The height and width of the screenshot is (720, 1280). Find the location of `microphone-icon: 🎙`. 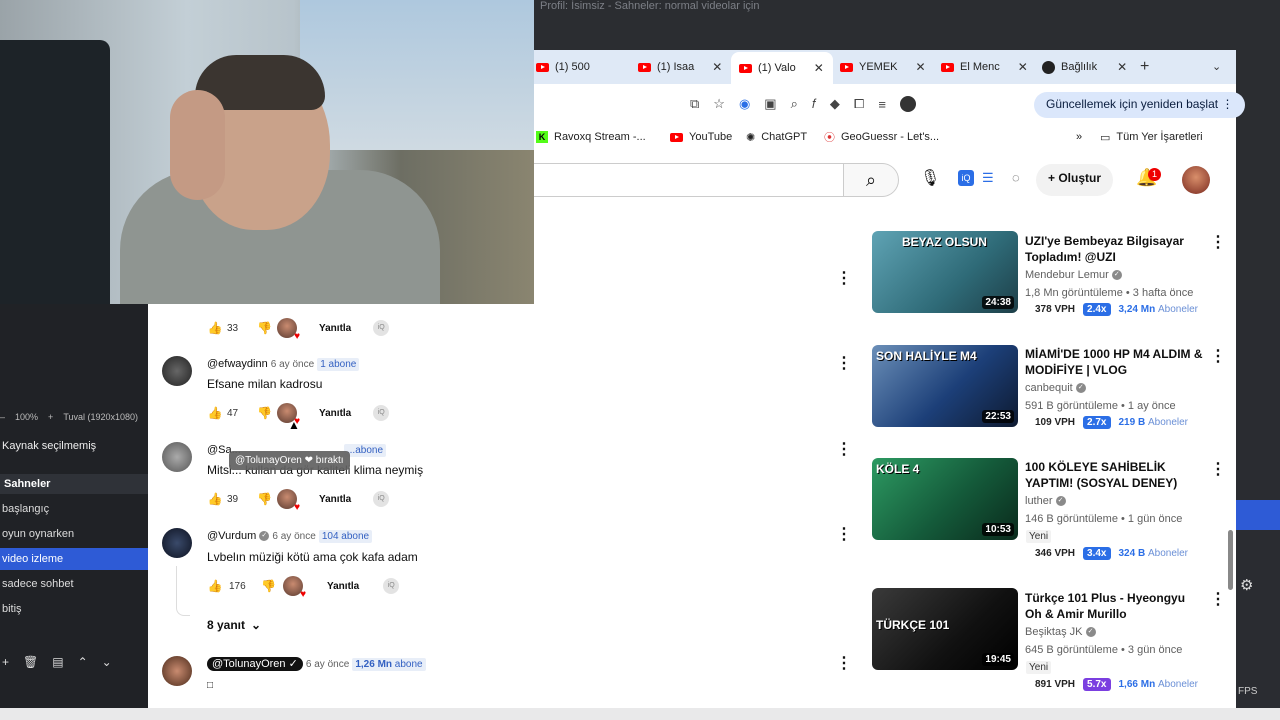

microphone-icon: 🎙 is located at coordinates (930, 178).